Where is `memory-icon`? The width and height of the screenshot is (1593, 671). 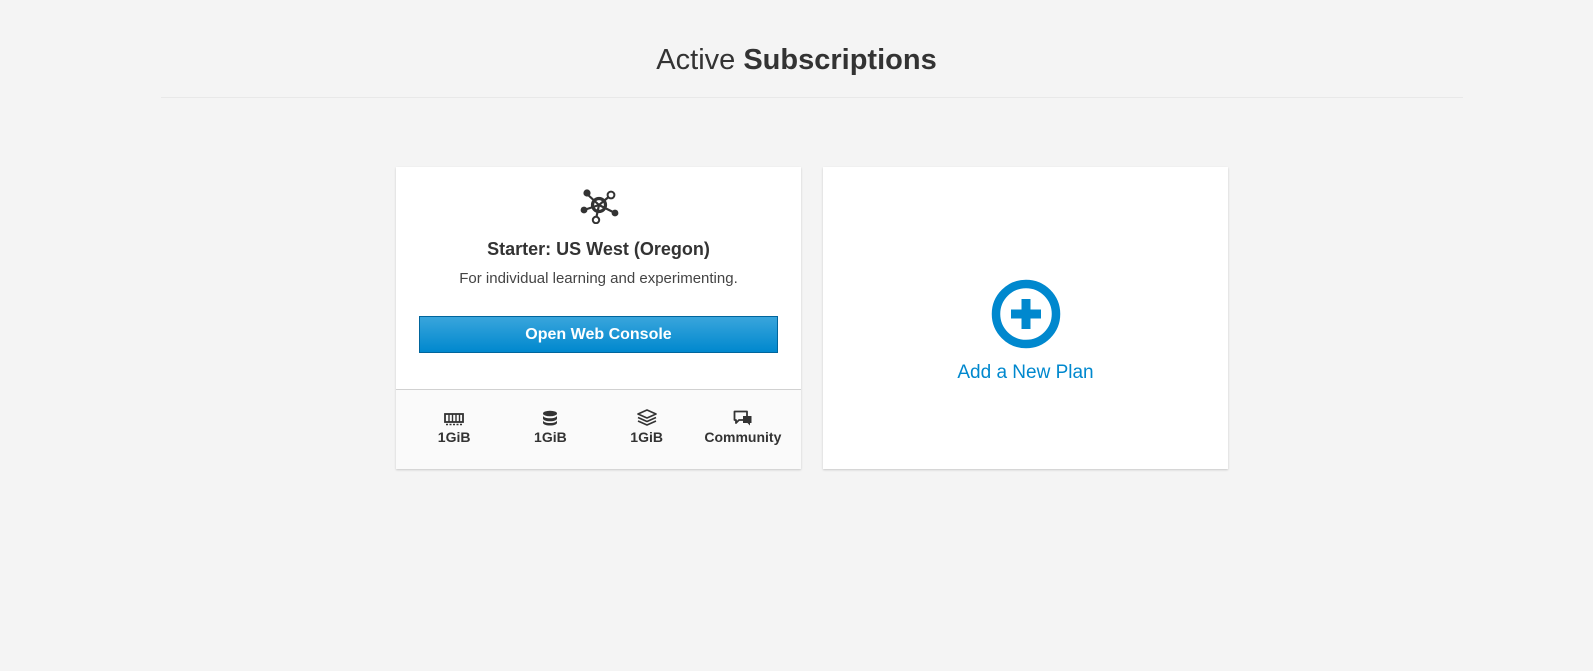 memory-icon is located at coordinates (454, 419).